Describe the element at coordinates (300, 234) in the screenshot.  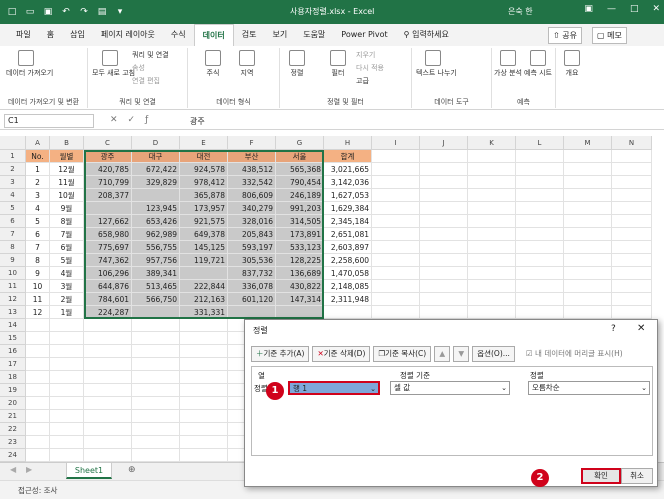
I see `cell: 173,891` at that location.